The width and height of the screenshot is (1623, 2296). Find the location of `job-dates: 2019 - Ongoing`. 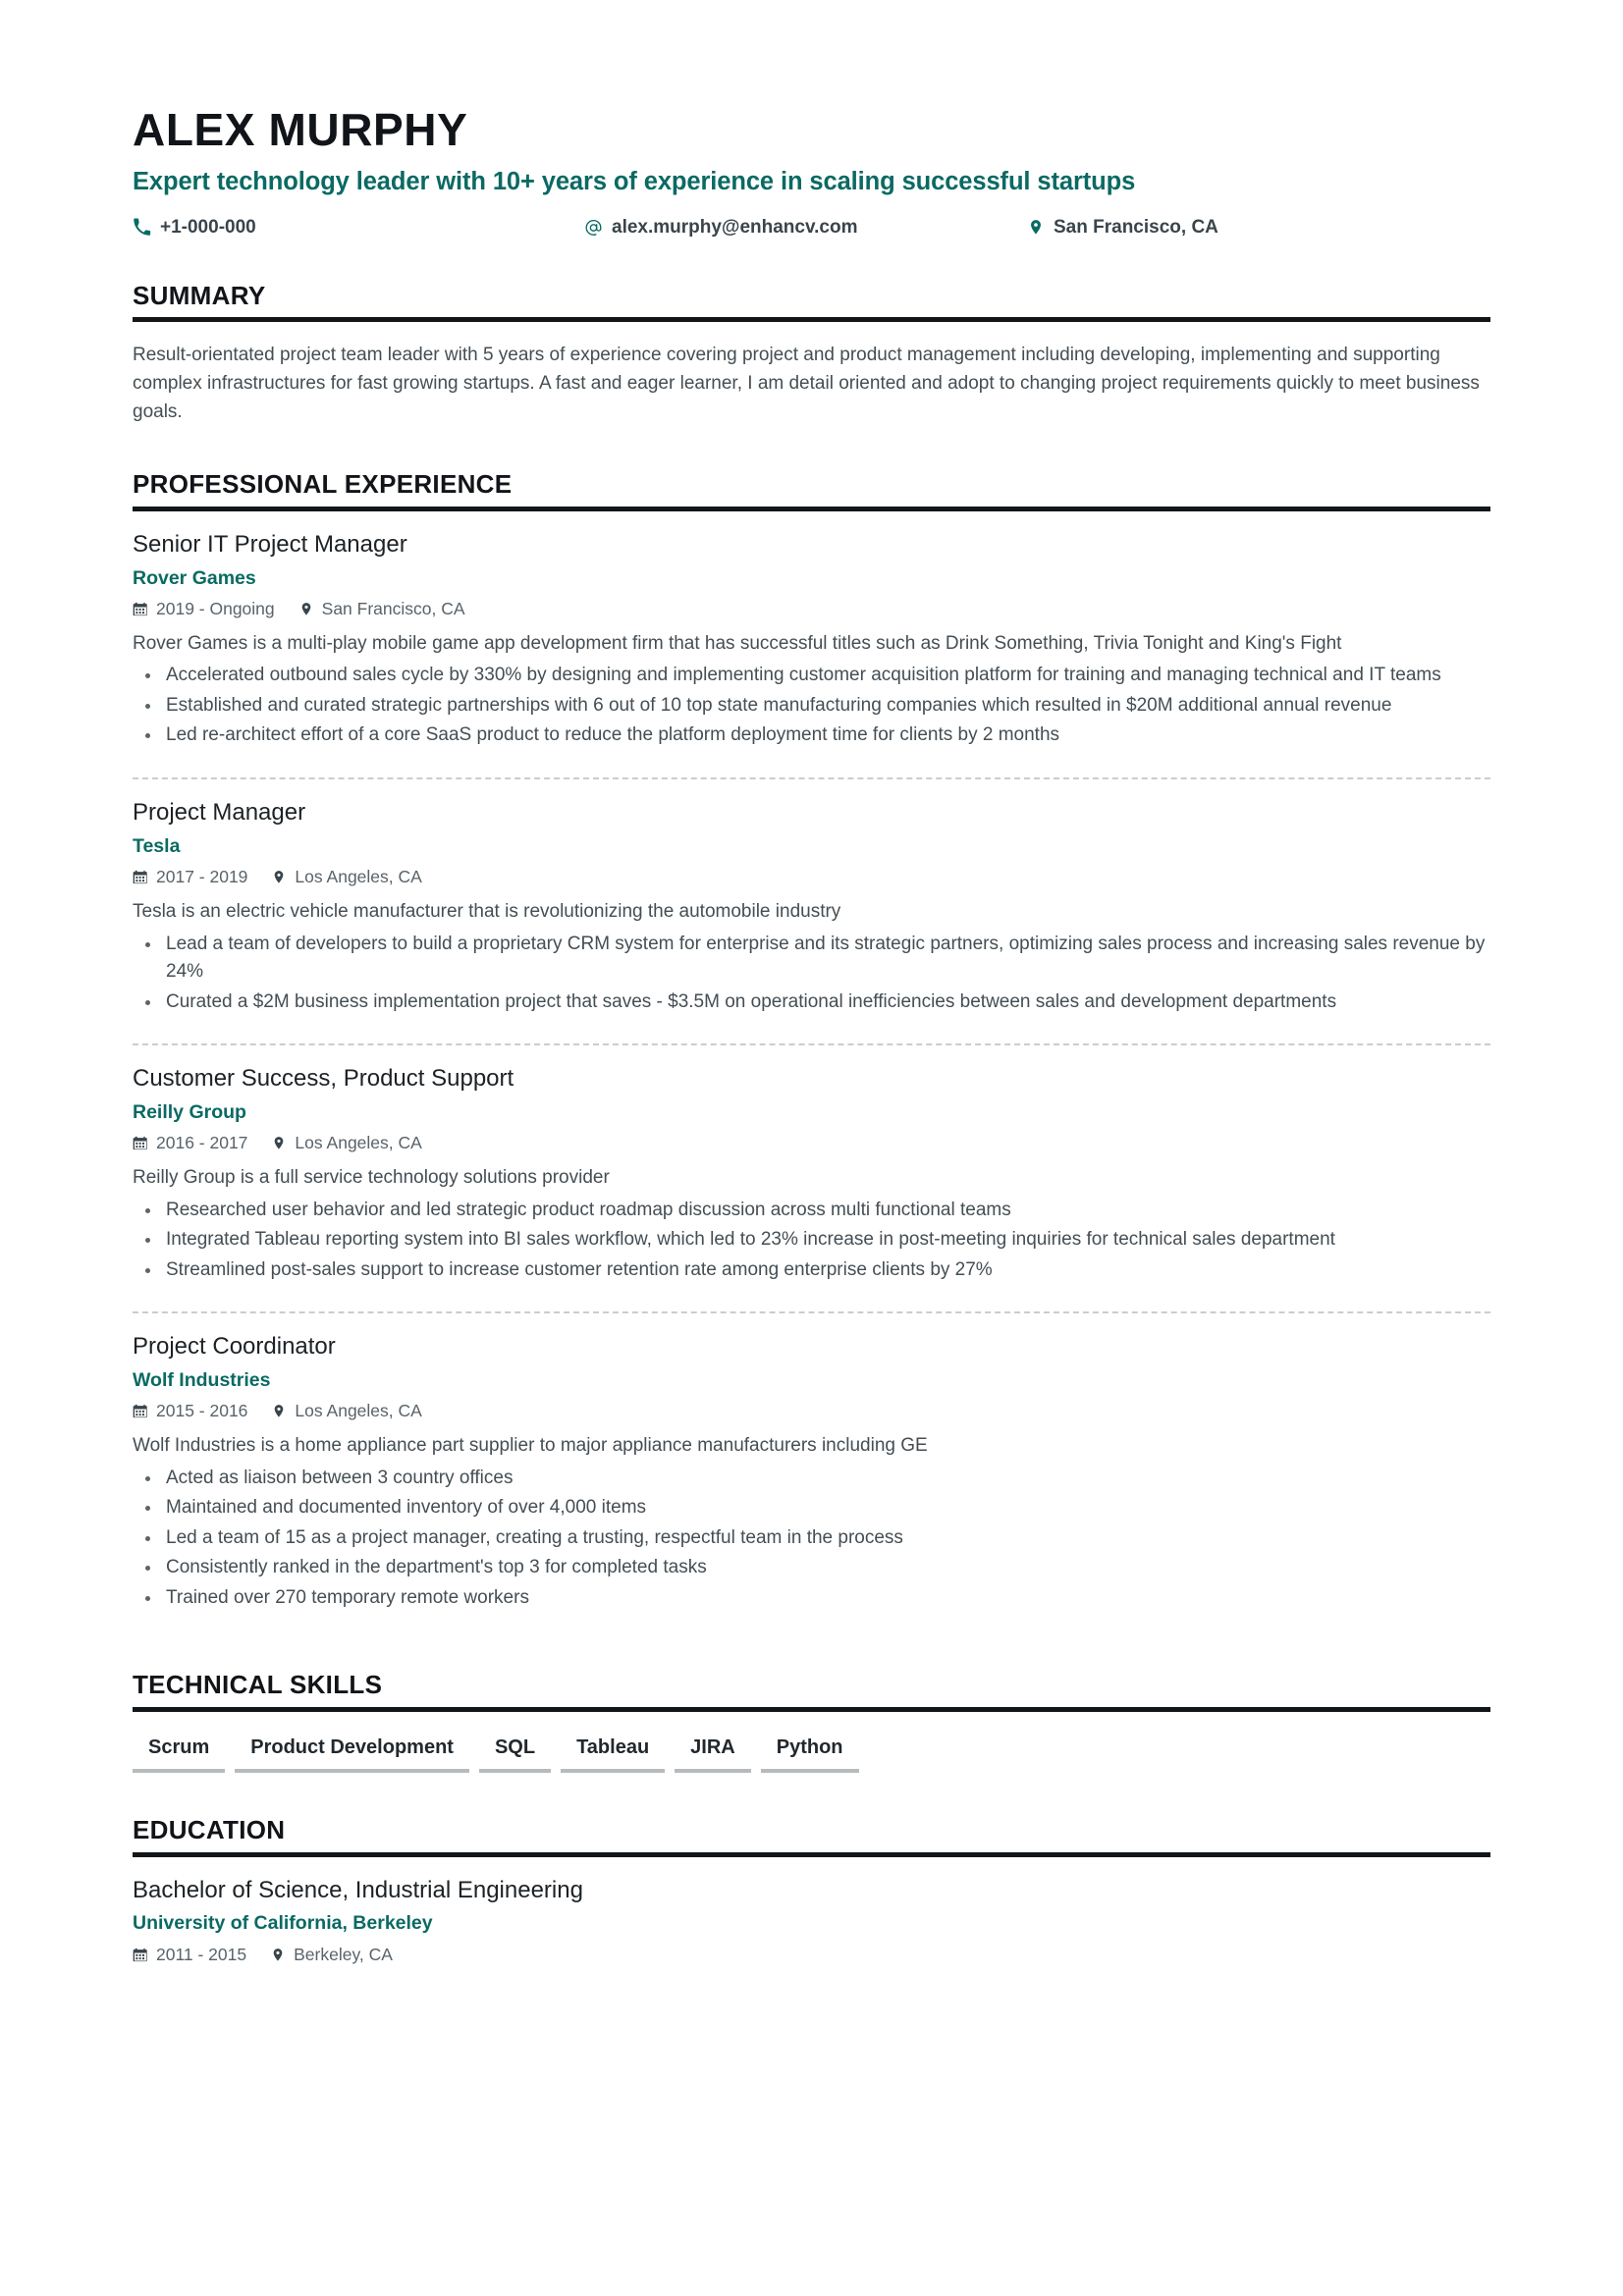

job-dates: 2019 - Ongoing is located at coordinates (204, 609).